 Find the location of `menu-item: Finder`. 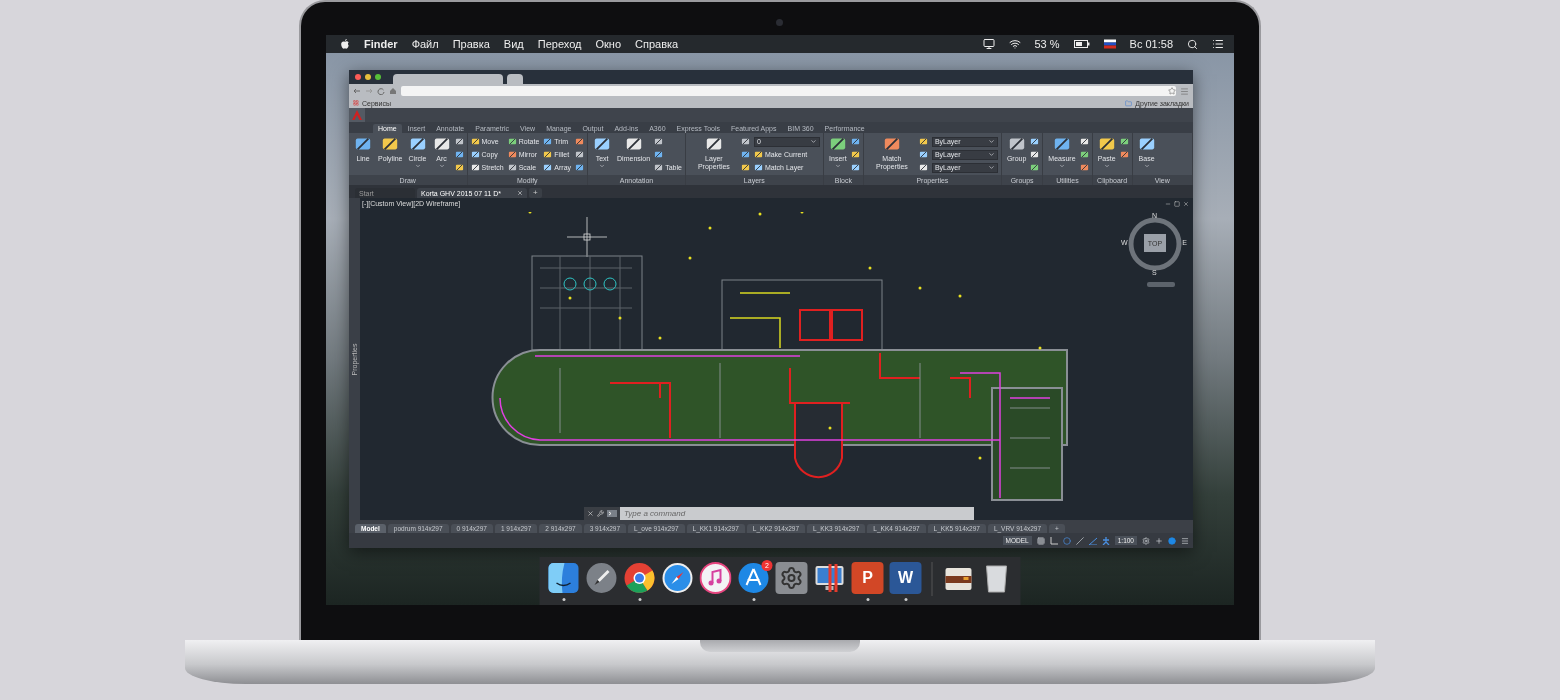

menu-item: Finder is located at coordinates (381, 44).